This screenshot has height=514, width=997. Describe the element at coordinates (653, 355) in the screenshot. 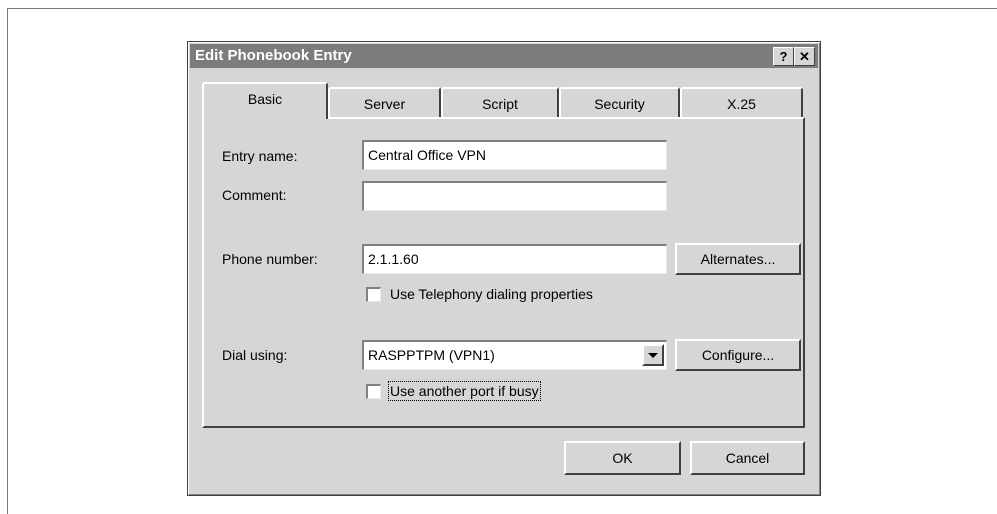

I see `chevron-down-icon` at that location.